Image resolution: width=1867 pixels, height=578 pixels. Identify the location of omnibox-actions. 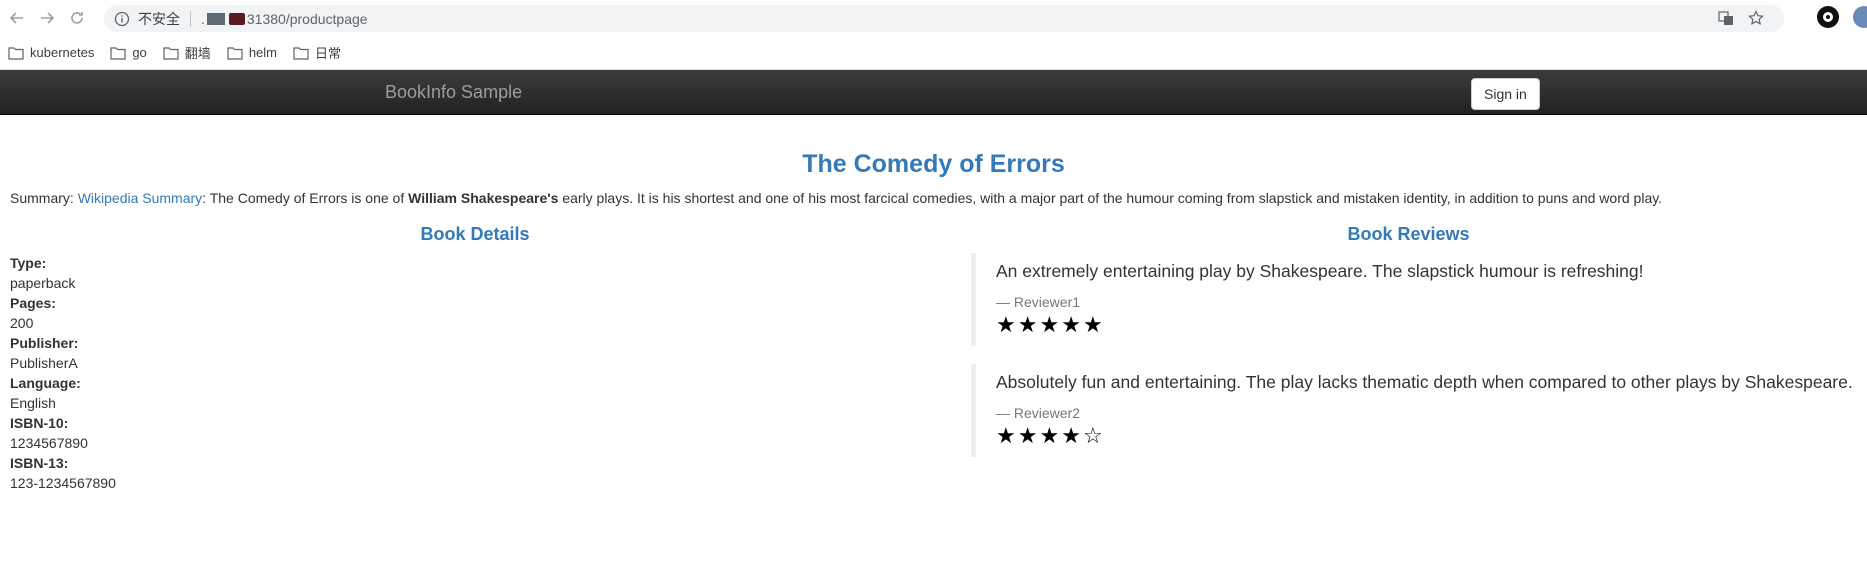
(1741, 18).